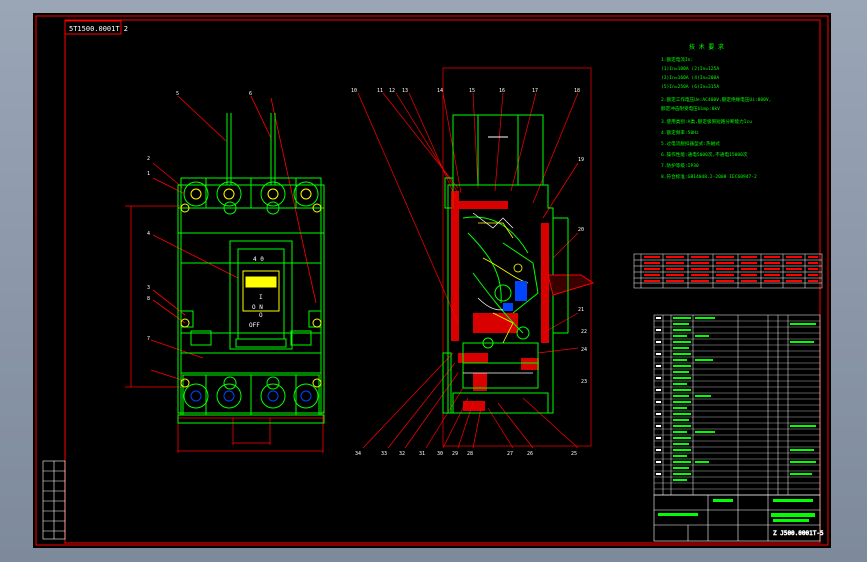 The height and width of the screenshot is (562, 867). I want to click on note-line: 3.使用类别:A类,额定极限短路分断能力Icu, so click(706, 121).